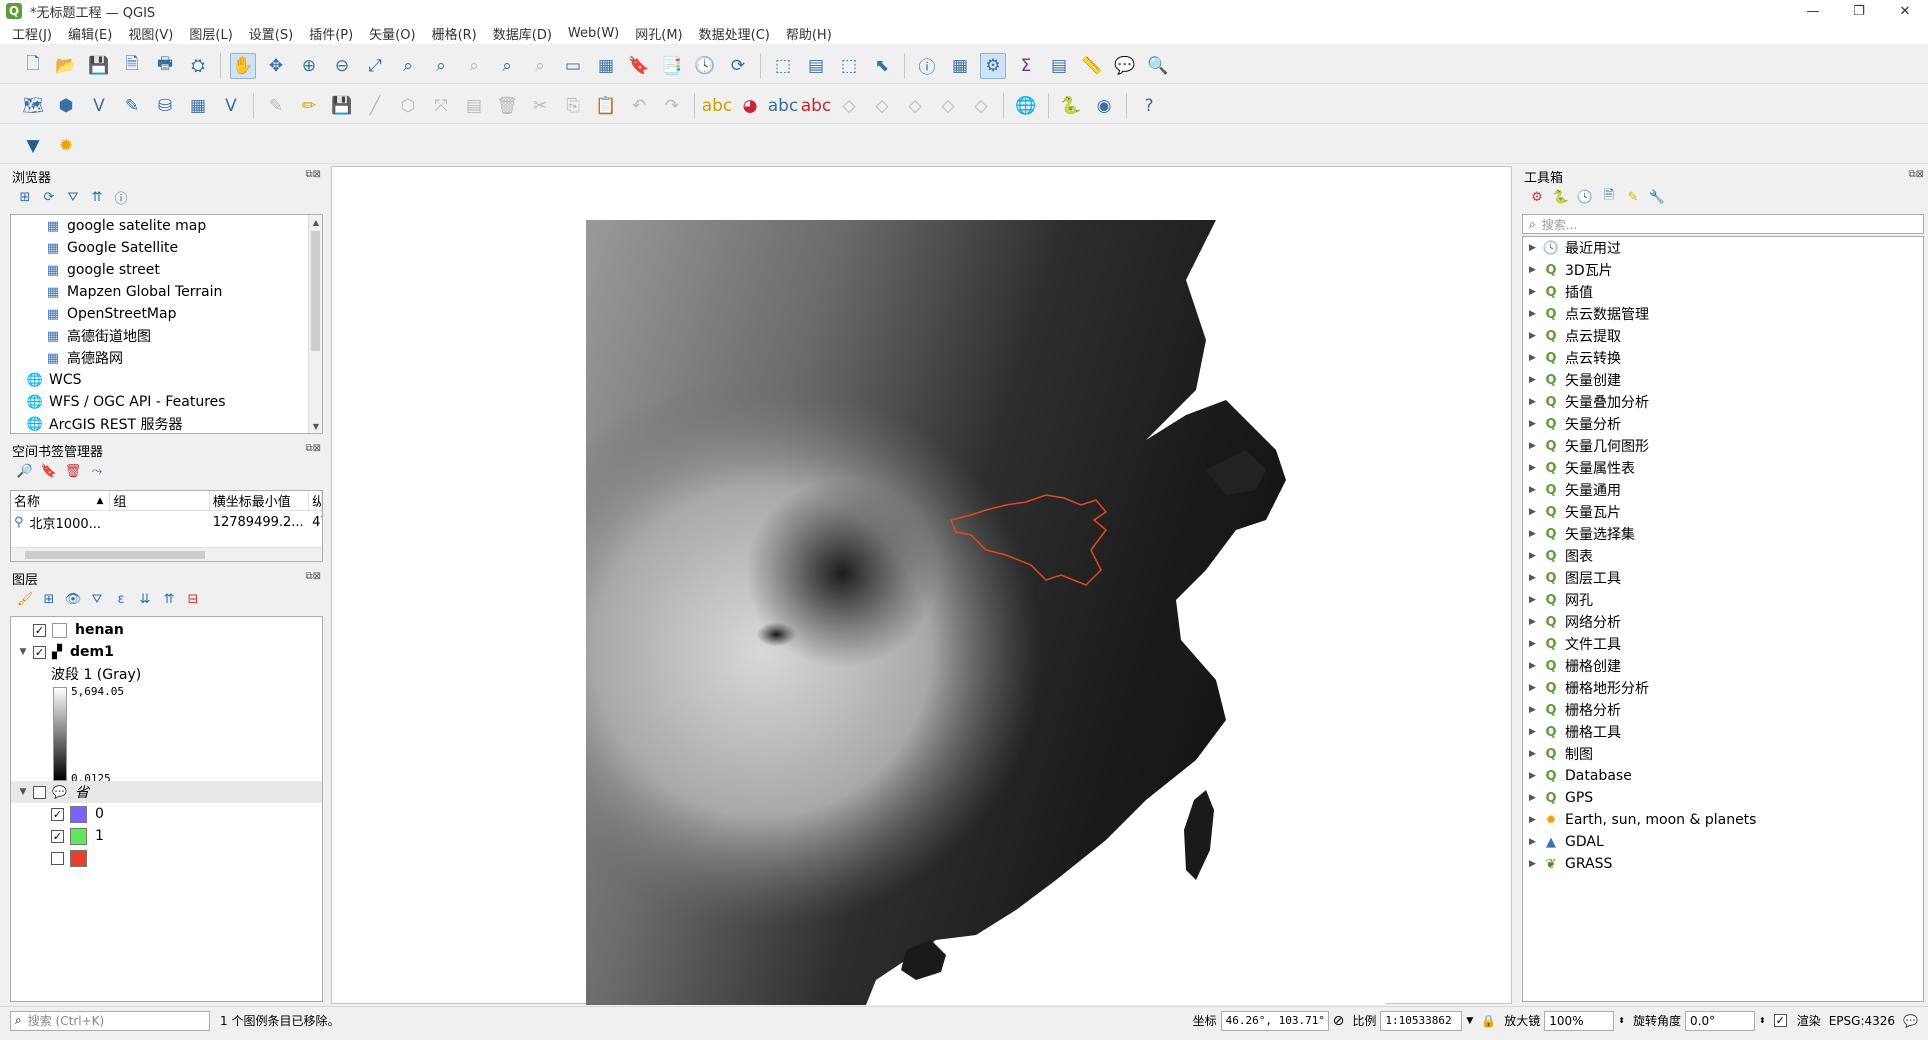 This screenshot has height=1040, width=1928. Describe the element at coordinates (573, 66) in the screenshot. I see `new-map-view-icon: ▭` at that location.